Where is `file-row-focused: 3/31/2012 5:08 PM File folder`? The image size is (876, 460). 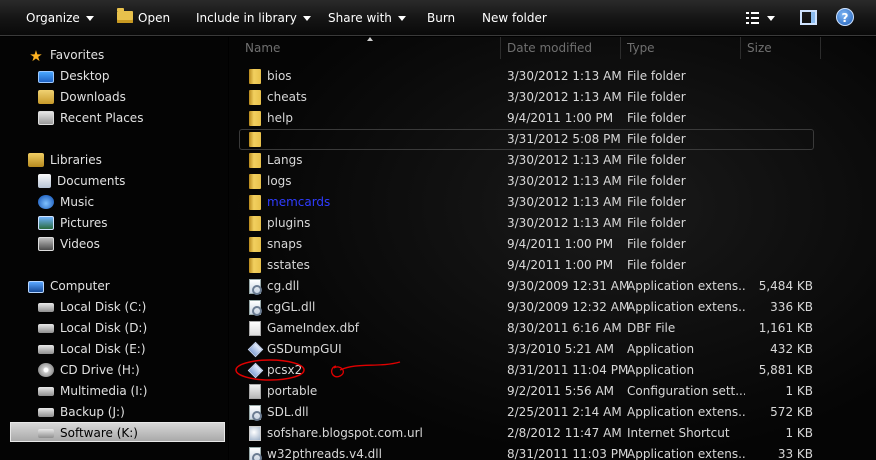 file-row-focused: 3/31/2012 5:08 PM File folder is located at coordinates (552, 139).